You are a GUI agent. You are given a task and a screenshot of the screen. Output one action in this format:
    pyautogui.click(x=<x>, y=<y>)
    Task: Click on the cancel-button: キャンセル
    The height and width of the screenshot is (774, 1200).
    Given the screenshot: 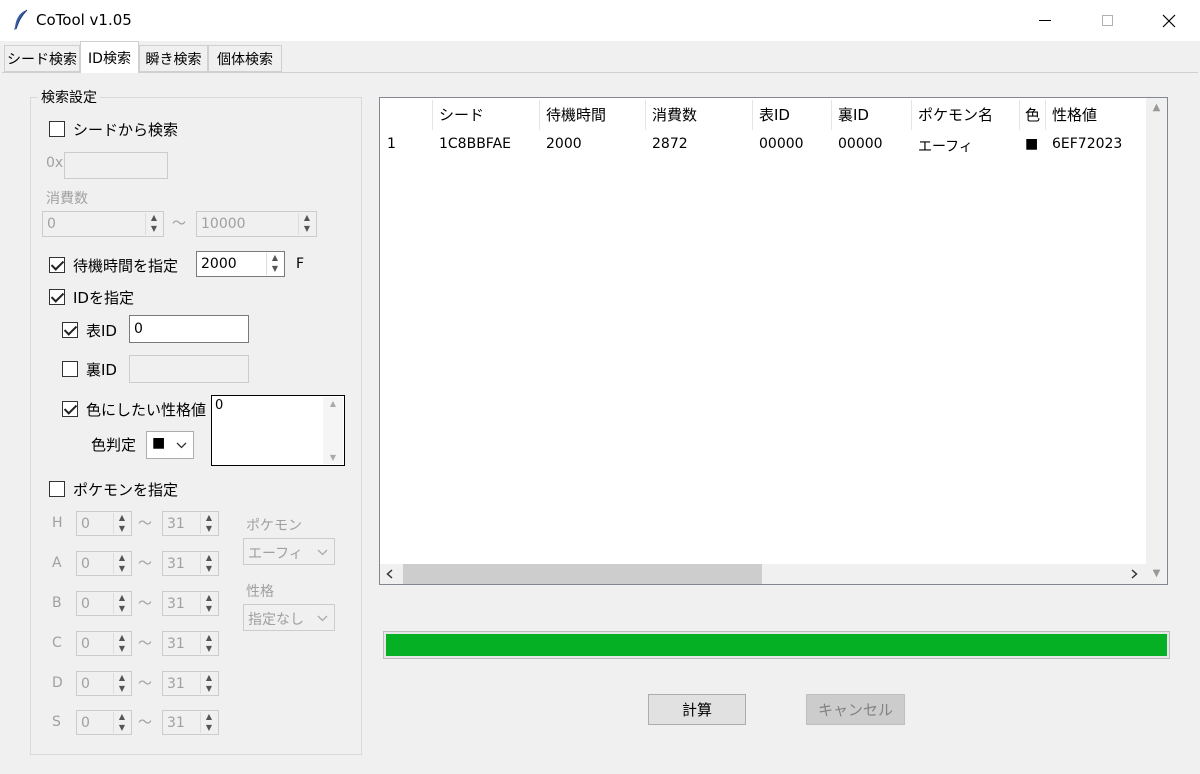 What is the action you would take?
    pyautogui.click(x=855, y=709)
    